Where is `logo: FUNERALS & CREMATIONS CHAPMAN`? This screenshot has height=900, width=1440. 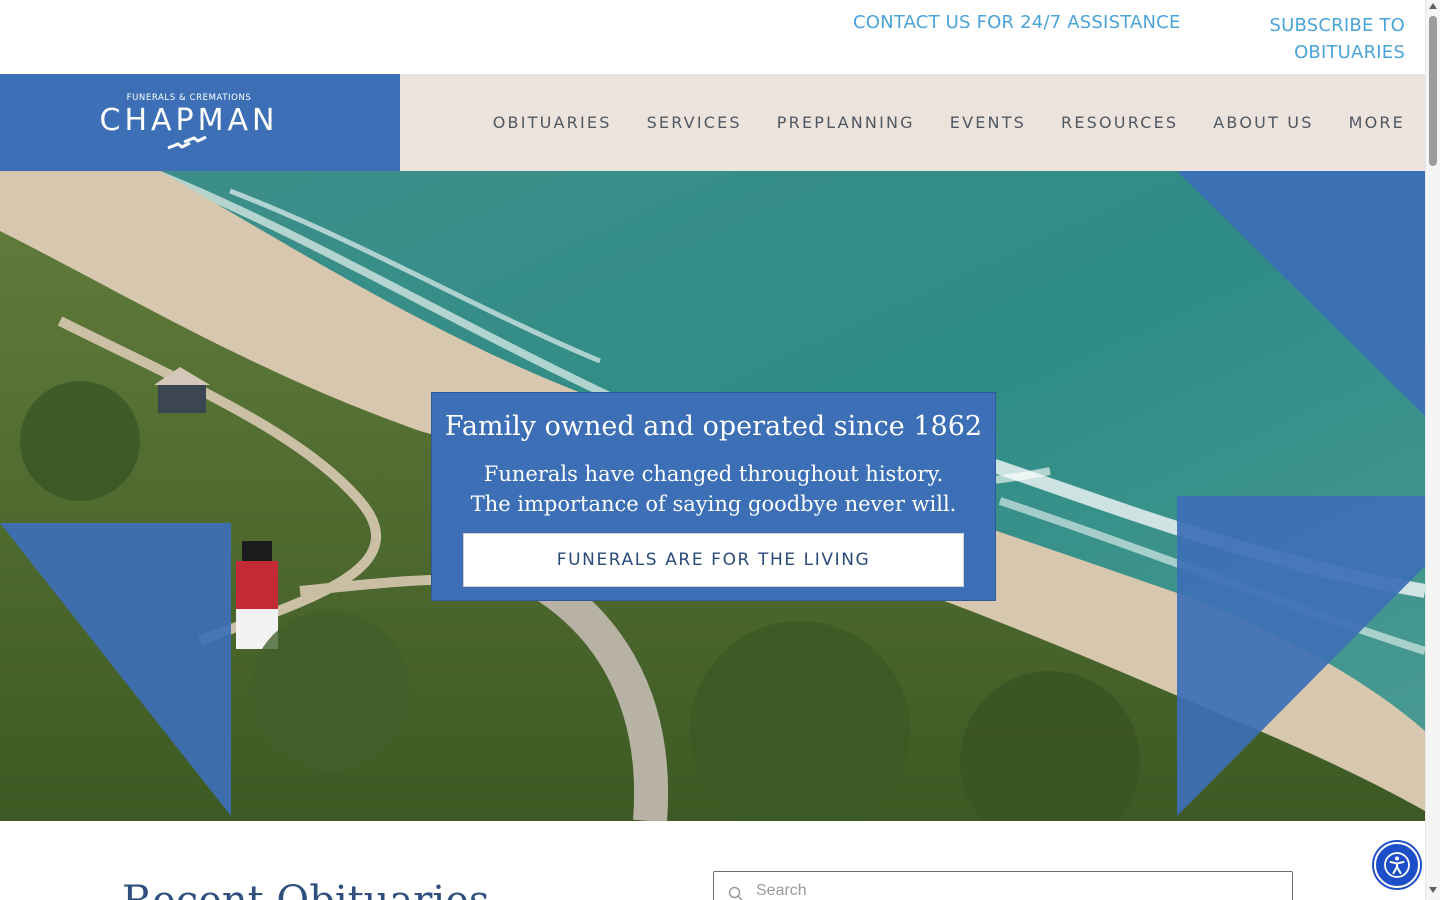
logo: FUNERALS & CREMATIONS CHAPMAN is located at coordinates (200, 122).